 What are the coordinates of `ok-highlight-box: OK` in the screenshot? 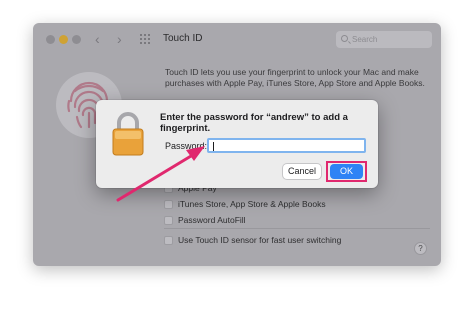 It's located at (346, 171).